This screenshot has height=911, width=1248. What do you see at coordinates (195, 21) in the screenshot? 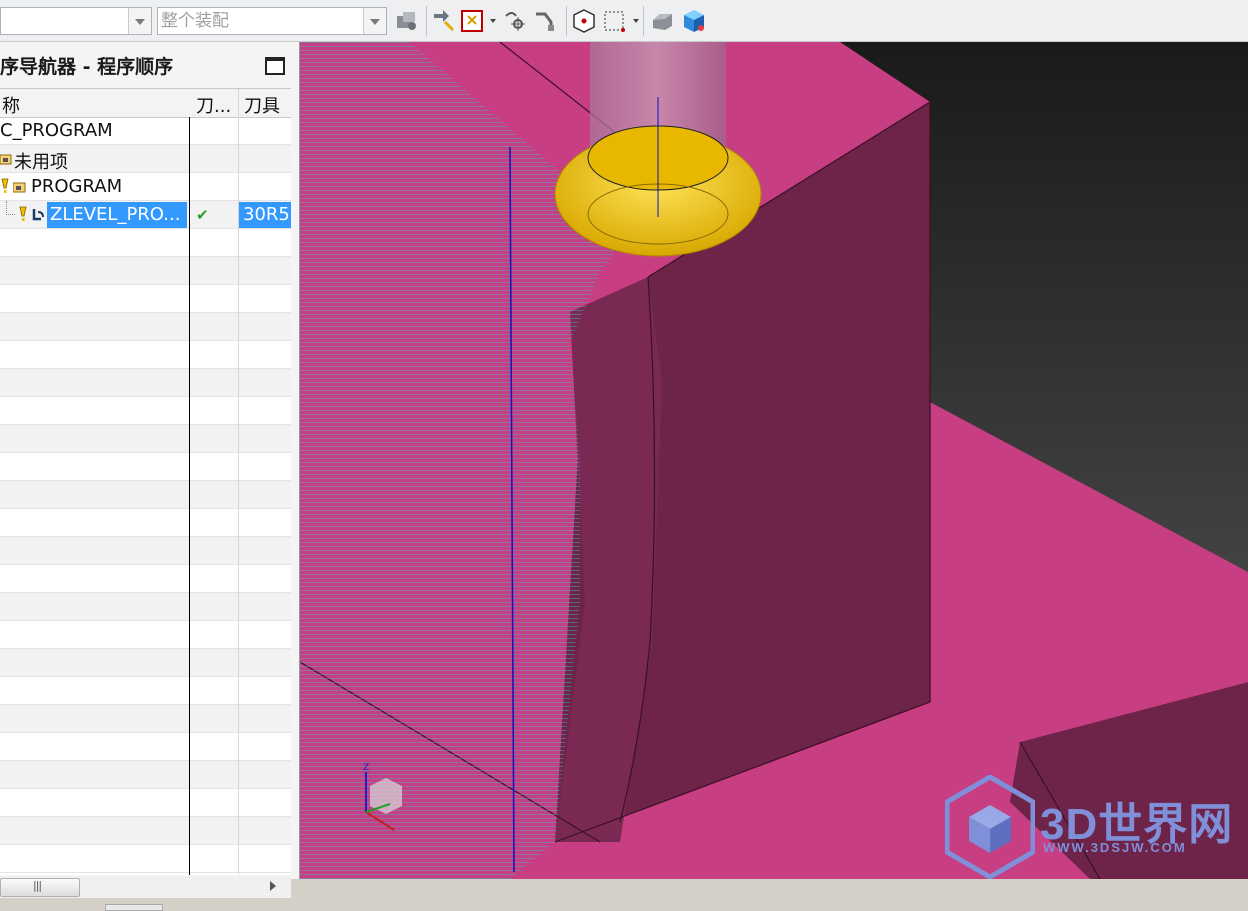
I see `assembly-scope-value: 整个装配` at bounding box center [195, 21].